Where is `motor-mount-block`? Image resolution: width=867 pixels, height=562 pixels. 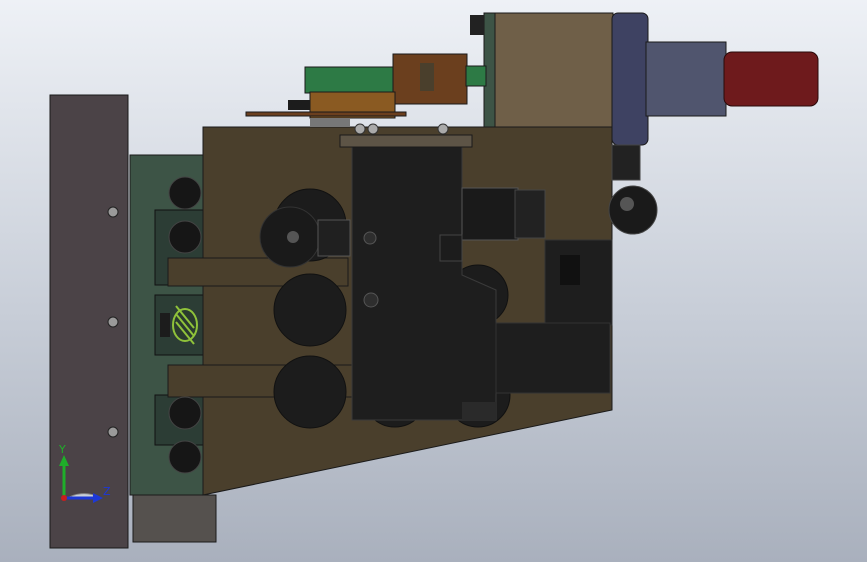
motor-mount-block is located at coordinates (626, 162).